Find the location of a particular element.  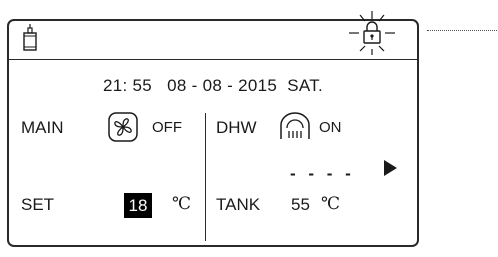

dhw-state: ON is located at coordinates (330, 127).